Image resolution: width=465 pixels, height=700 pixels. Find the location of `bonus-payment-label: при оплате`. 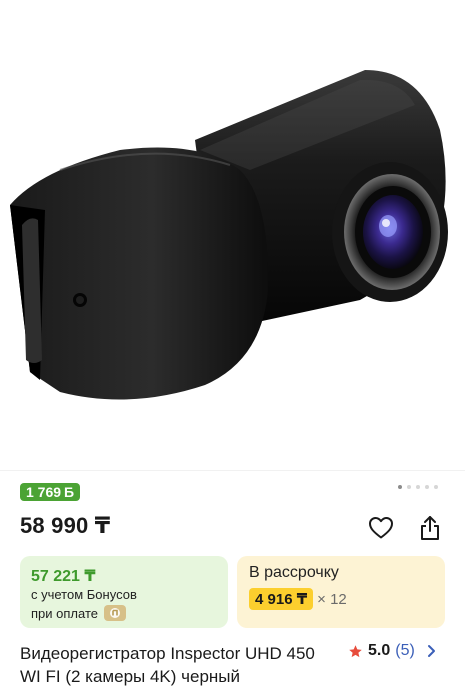

bonus-payment-label: при оплате is located at coordinates (64, 613).